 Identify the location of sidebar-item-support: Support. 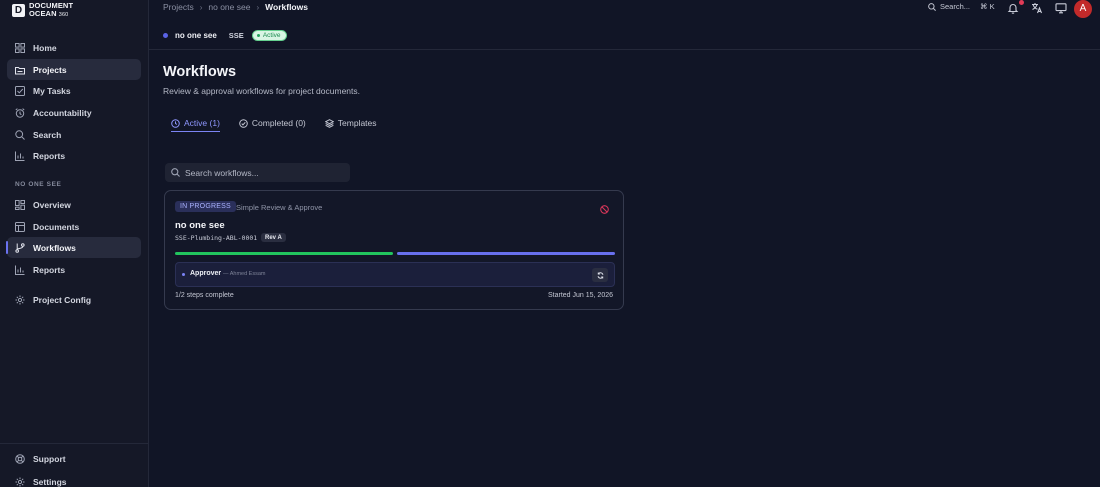
(74, 458).